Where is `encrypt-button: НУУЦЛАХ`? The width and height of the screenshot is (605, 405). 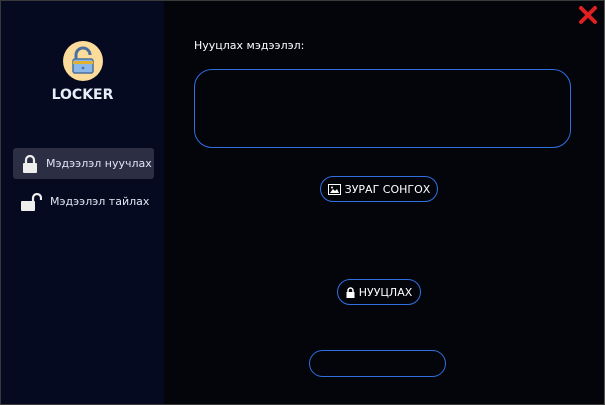
encrypt-button: НУУЦЛАХ is located at coordinates (379, 292).